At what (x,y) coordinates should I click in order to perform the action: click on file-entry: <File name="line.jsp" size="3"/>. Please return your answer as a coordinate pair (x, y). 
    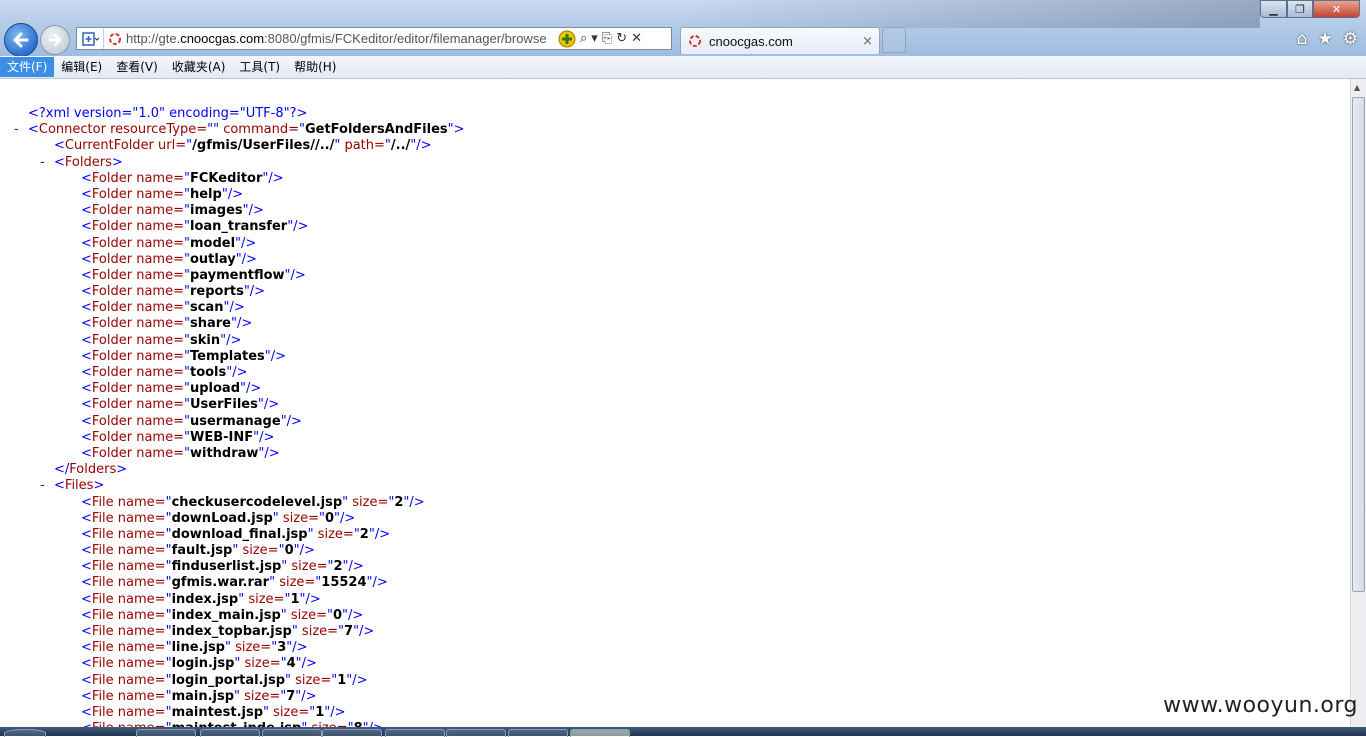
    Looking at the image, I should click on (232, 648).